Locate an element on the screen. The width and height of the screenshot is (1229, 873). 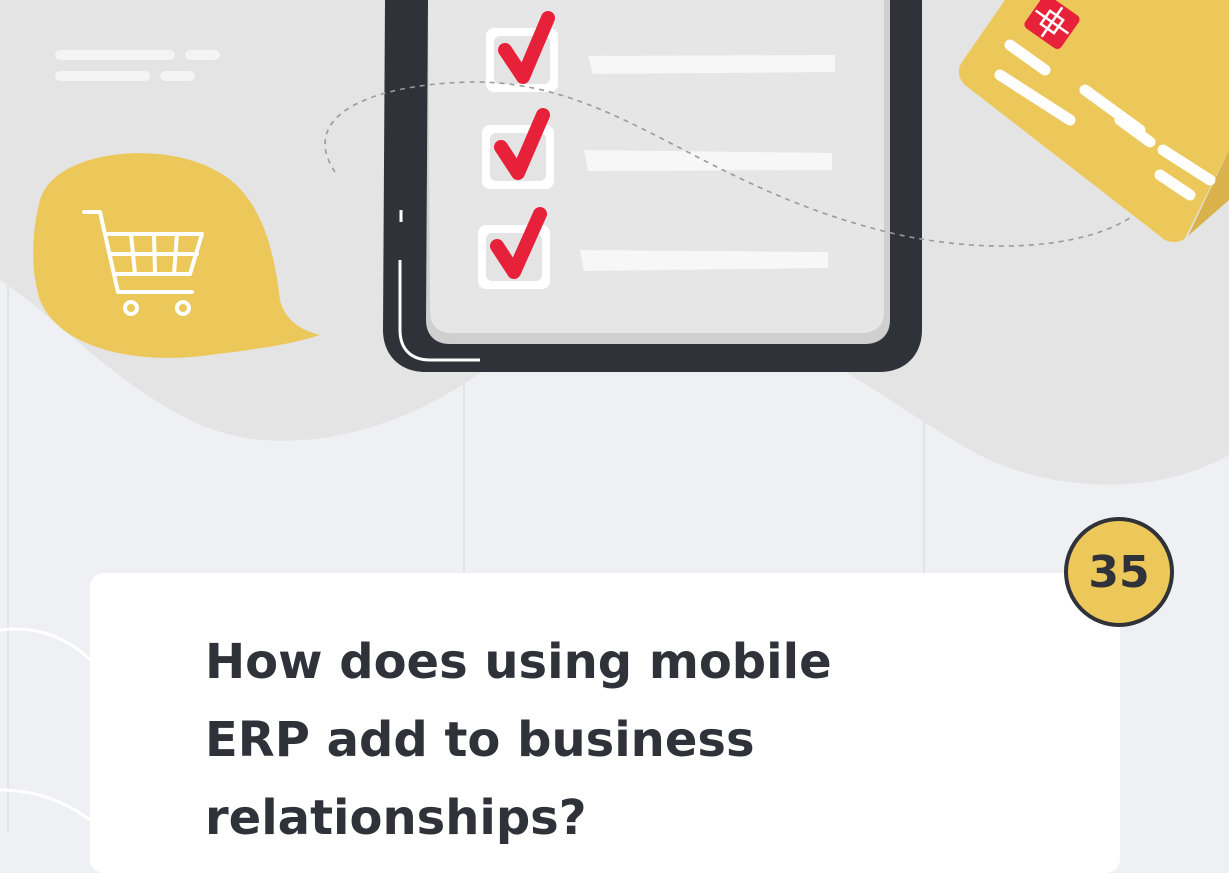
badge-number: 35 is located at coordinates (1119, 572).